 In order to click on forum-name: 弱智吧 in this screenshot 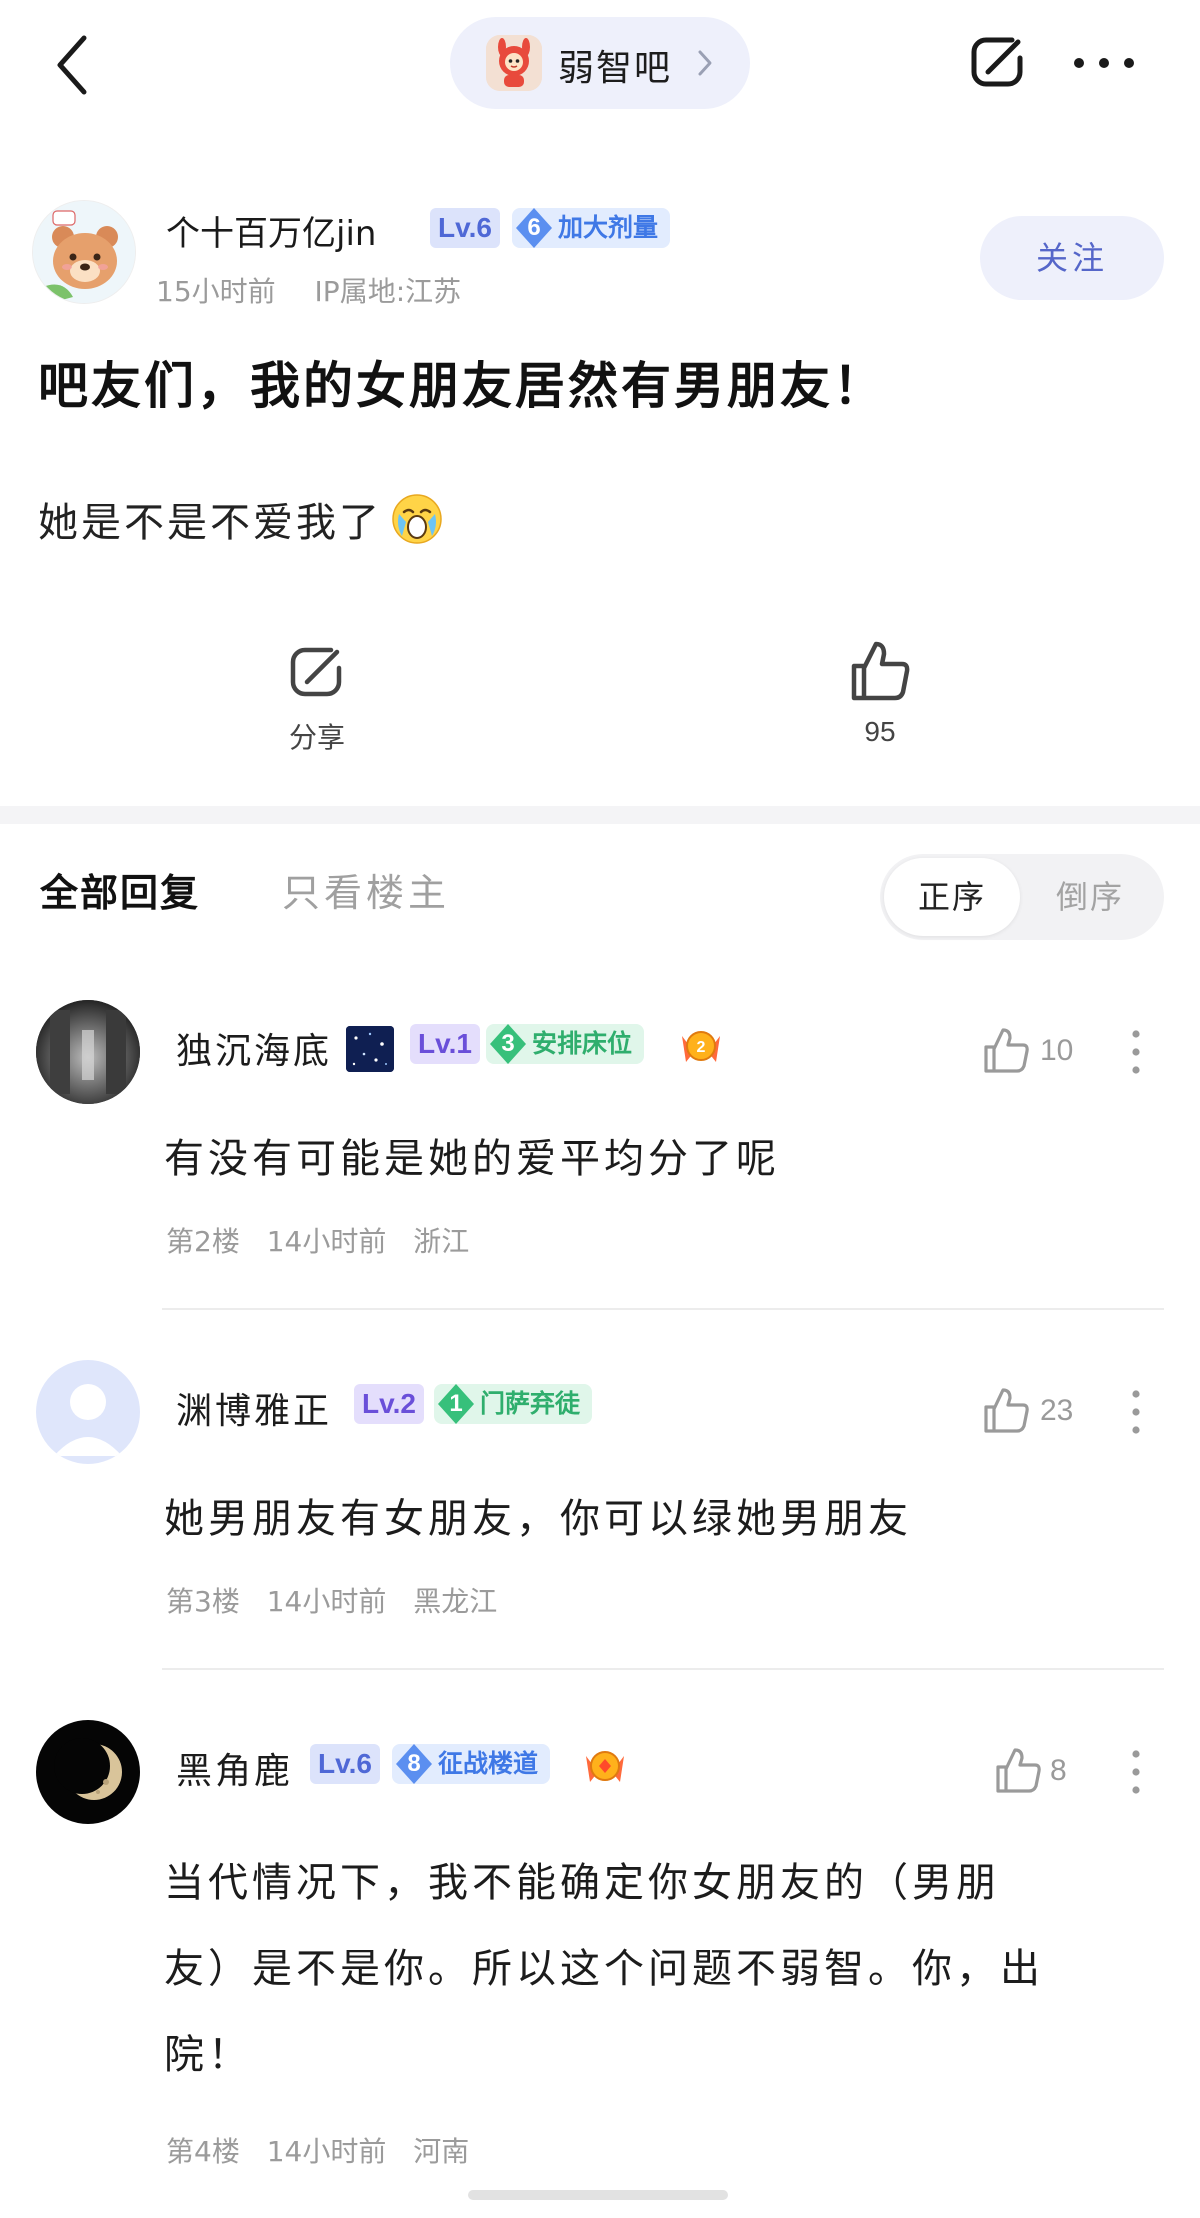, I will do `click(615, 68)`.